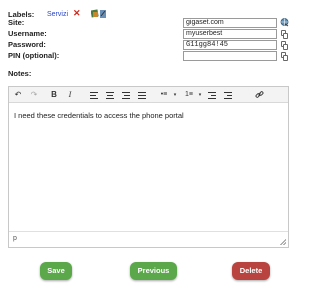  I want to click on link-icon, so click(259, 95).